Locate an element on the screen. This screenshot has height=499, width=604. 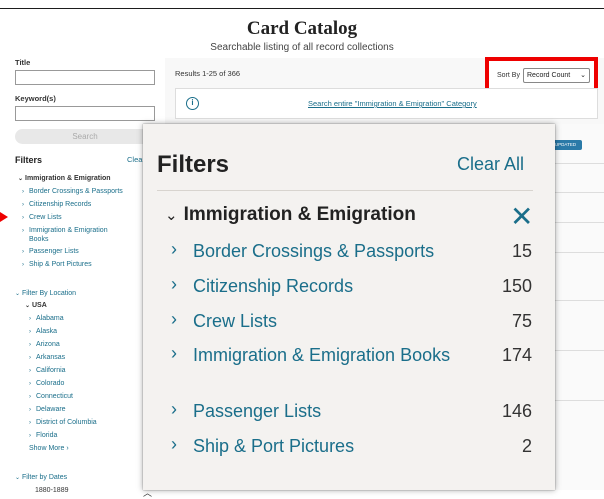
overlay-item-label: Crew Lists is located at coordinates (235, 321).